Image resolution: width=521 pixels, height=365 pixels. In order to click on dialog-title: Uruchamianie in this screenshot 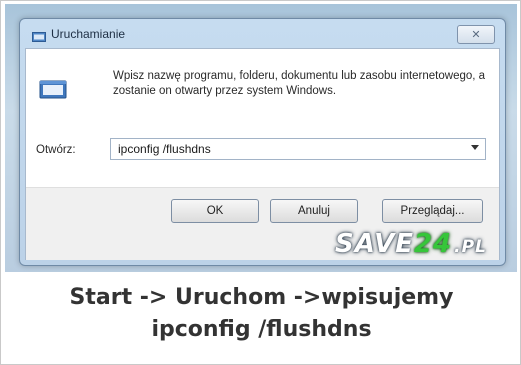, I will do `click(88, 34)`.